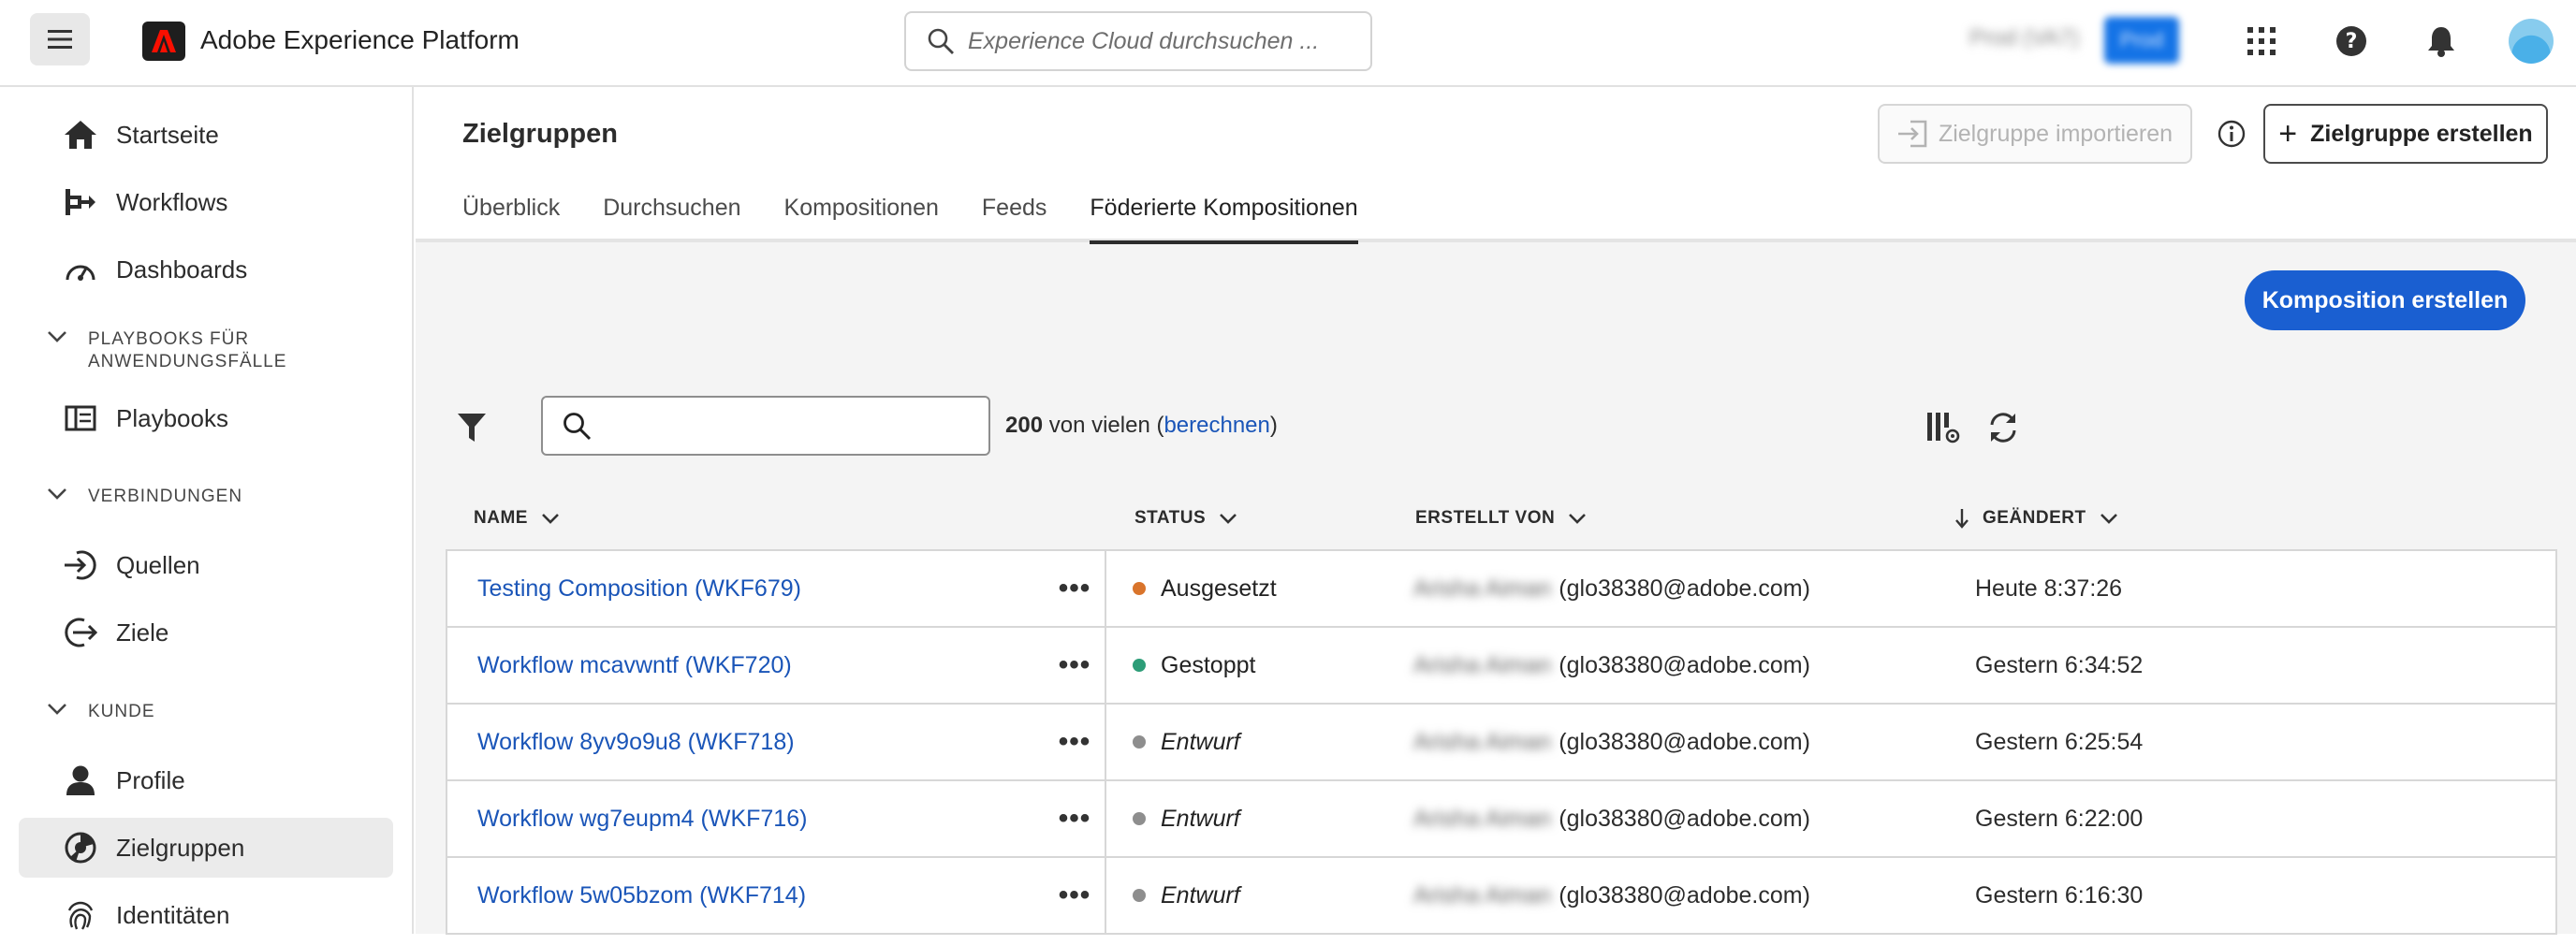  What do you see at coordinates (642, 819) in the screenshot?
I see `composition-name-link: Workflow wg7eupm4 (WKF716)` at bounding box center [642, 819].